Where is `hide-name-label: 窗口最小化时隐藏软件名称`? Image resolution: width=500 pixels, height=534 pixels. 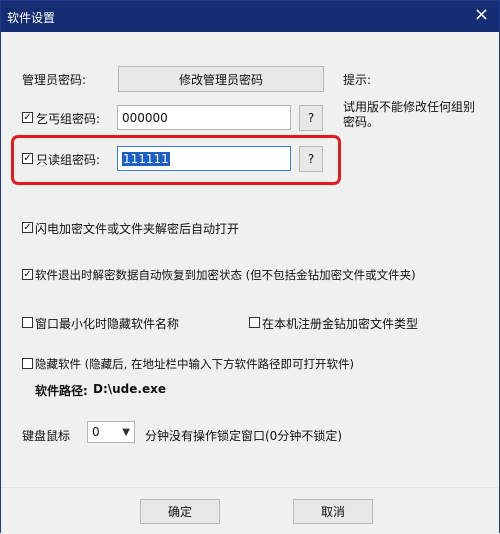 hide-name-label: 窗口最小化时隐藏软件名称 is located at coordinates (107, 323).